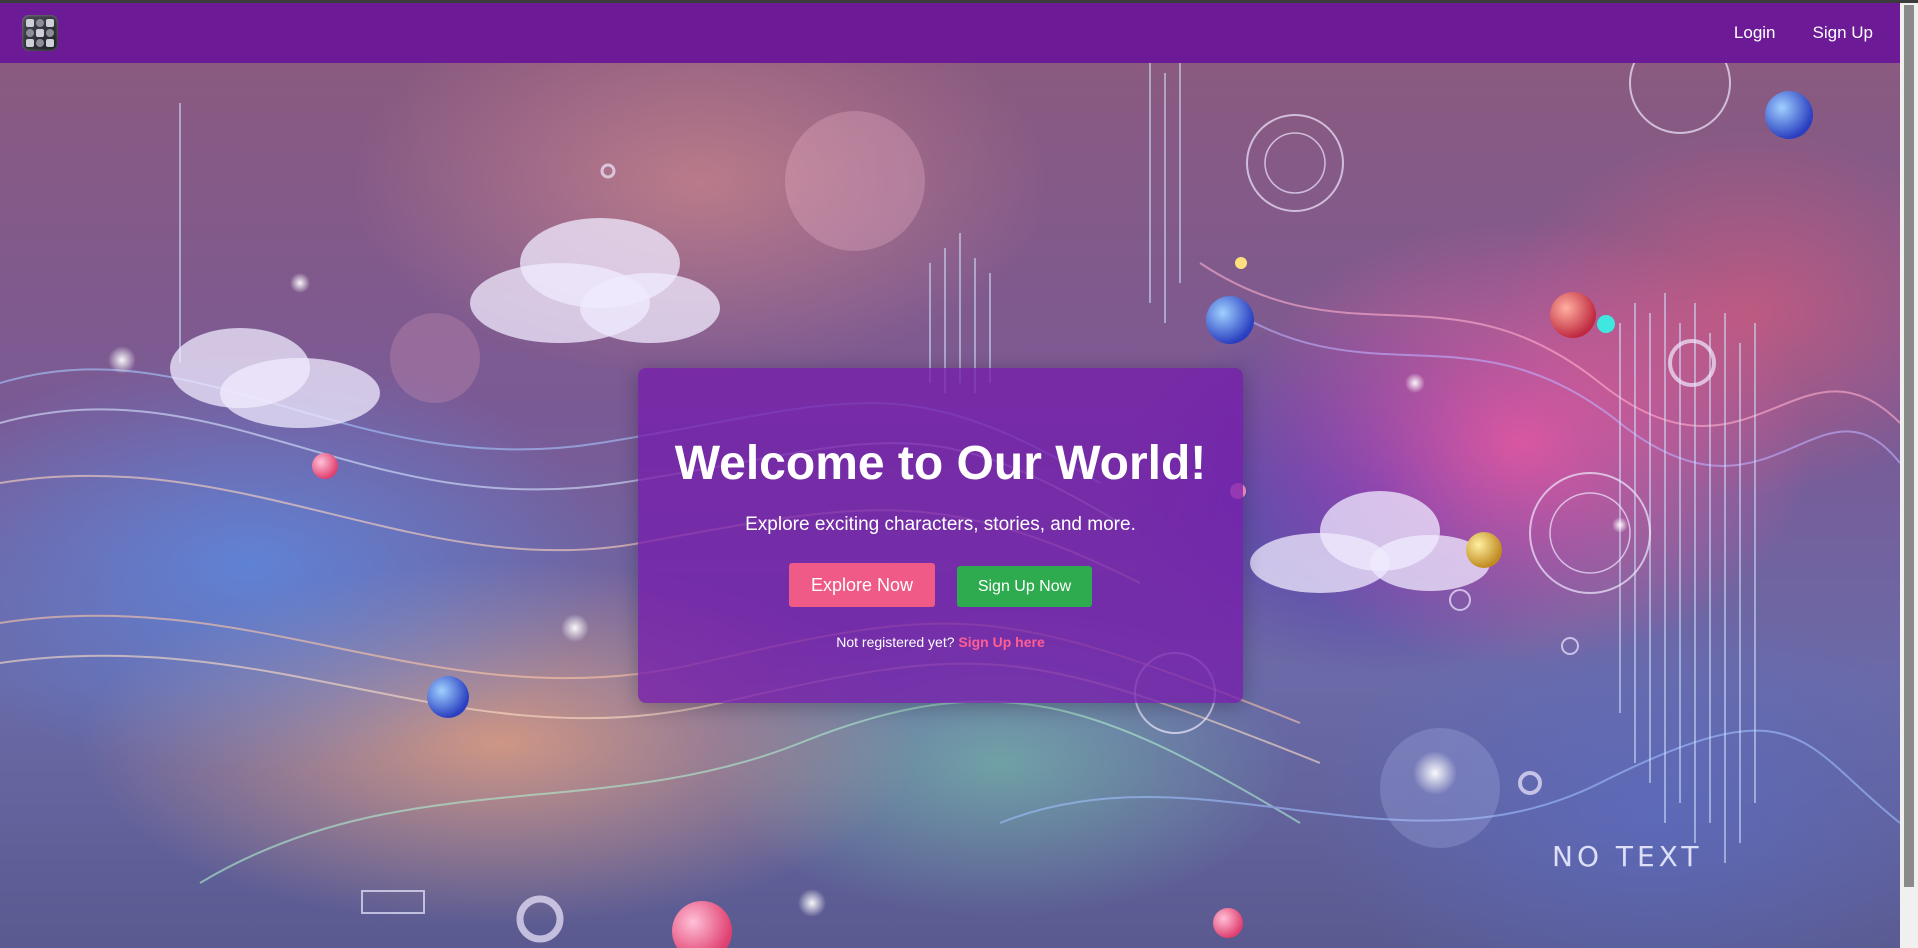  Describe the element at coordinates (897, 642) in the screenshot. I see `register-prompt-text: Not registered yet?` at that location.